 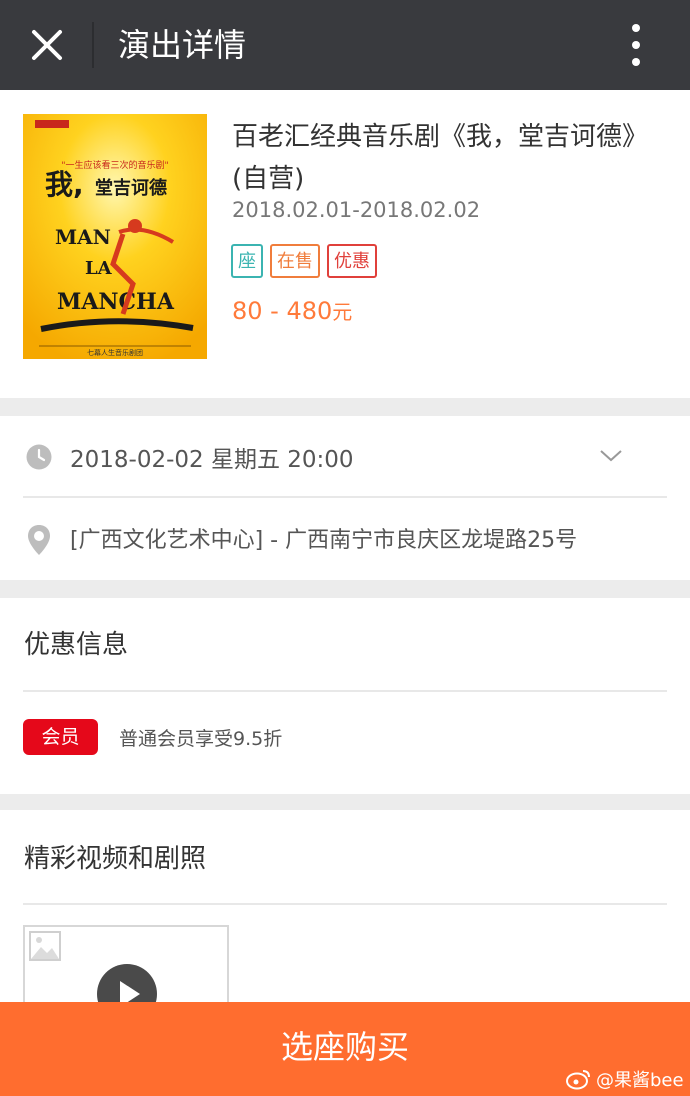 I want to click on poster-en-line-3: MANCHA, so click(x=116, y=302).